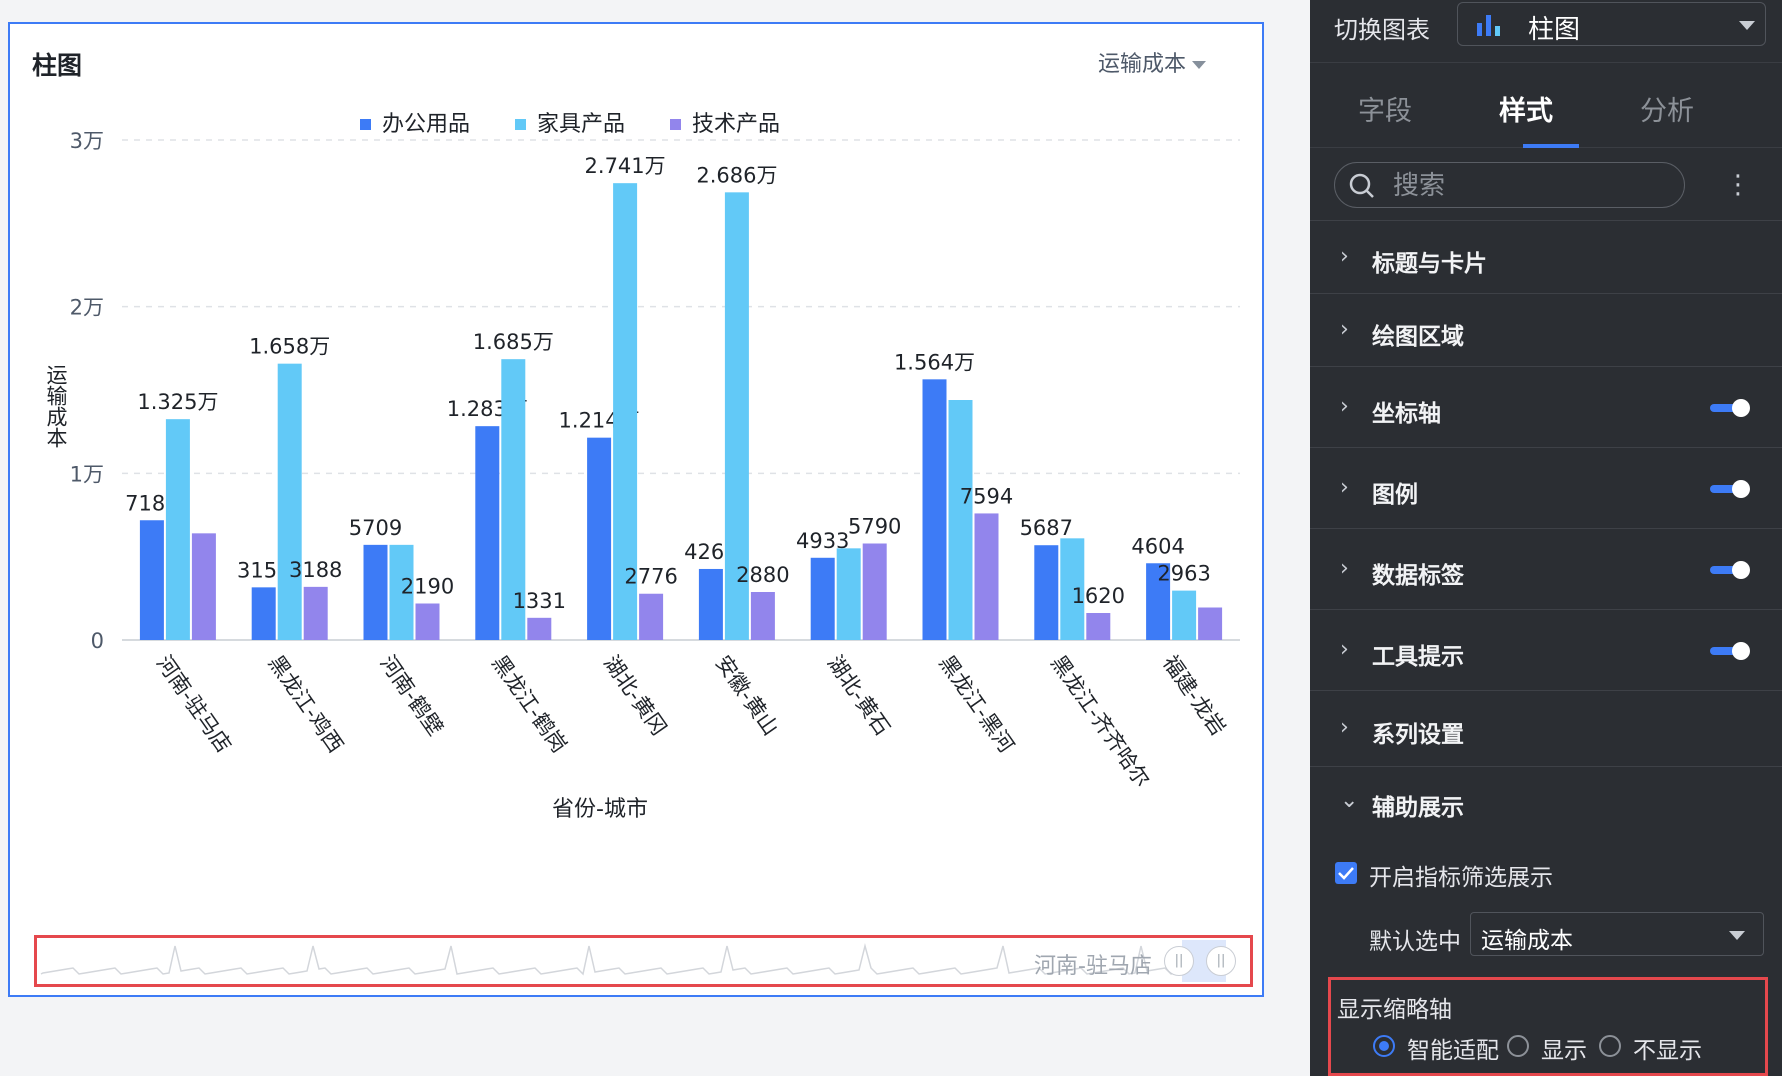 The width and height of the screenshot is (1782, 1076). What do you see at coordinates (1526, 108) in the screenshot?
I see `tab-style: 样式` at bounding box center [1526, 108].